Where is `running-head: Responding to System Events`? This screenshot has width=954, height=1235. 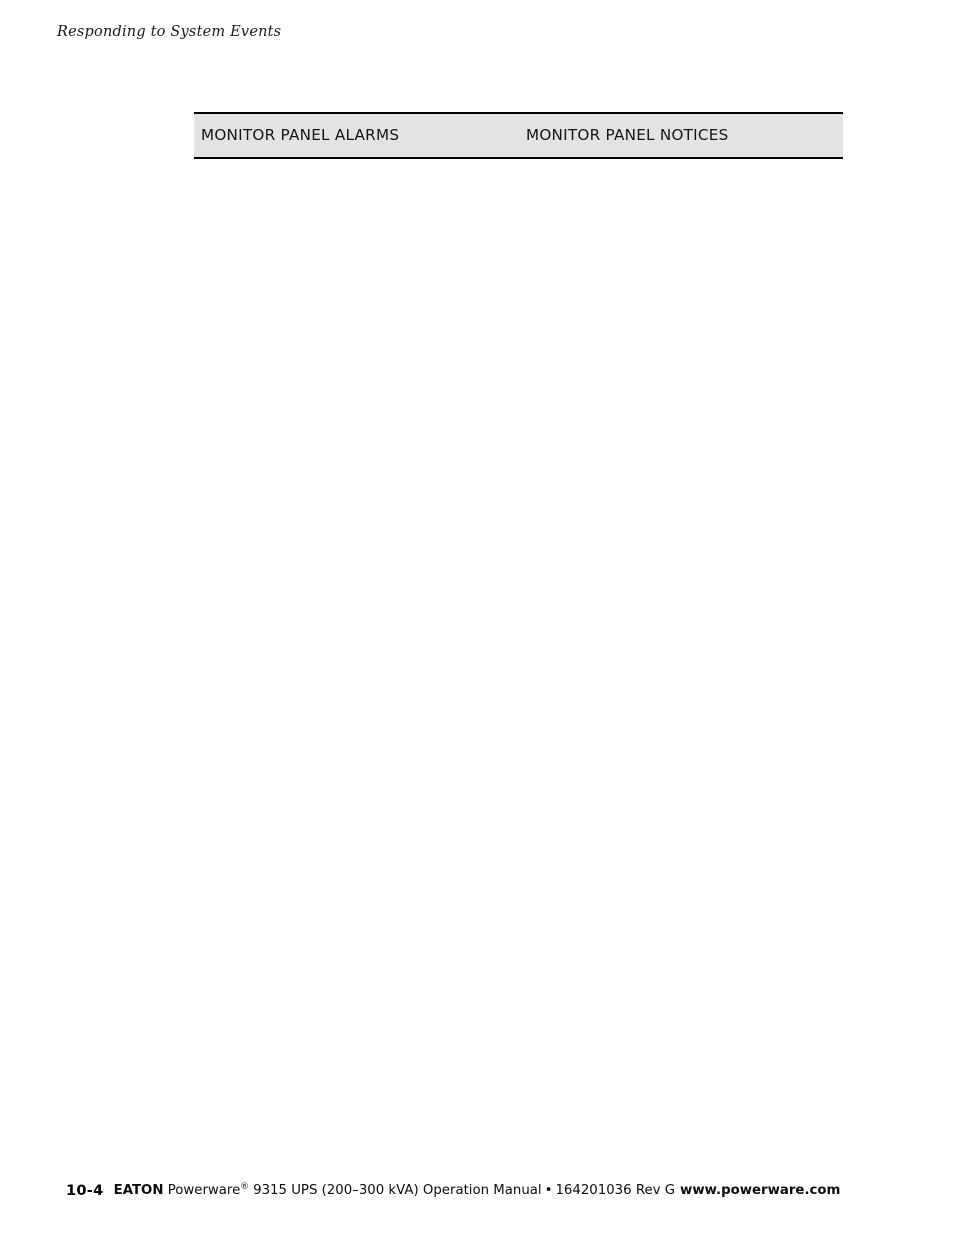
running-head: Responding to System Events is located at coordinates (169, 32).